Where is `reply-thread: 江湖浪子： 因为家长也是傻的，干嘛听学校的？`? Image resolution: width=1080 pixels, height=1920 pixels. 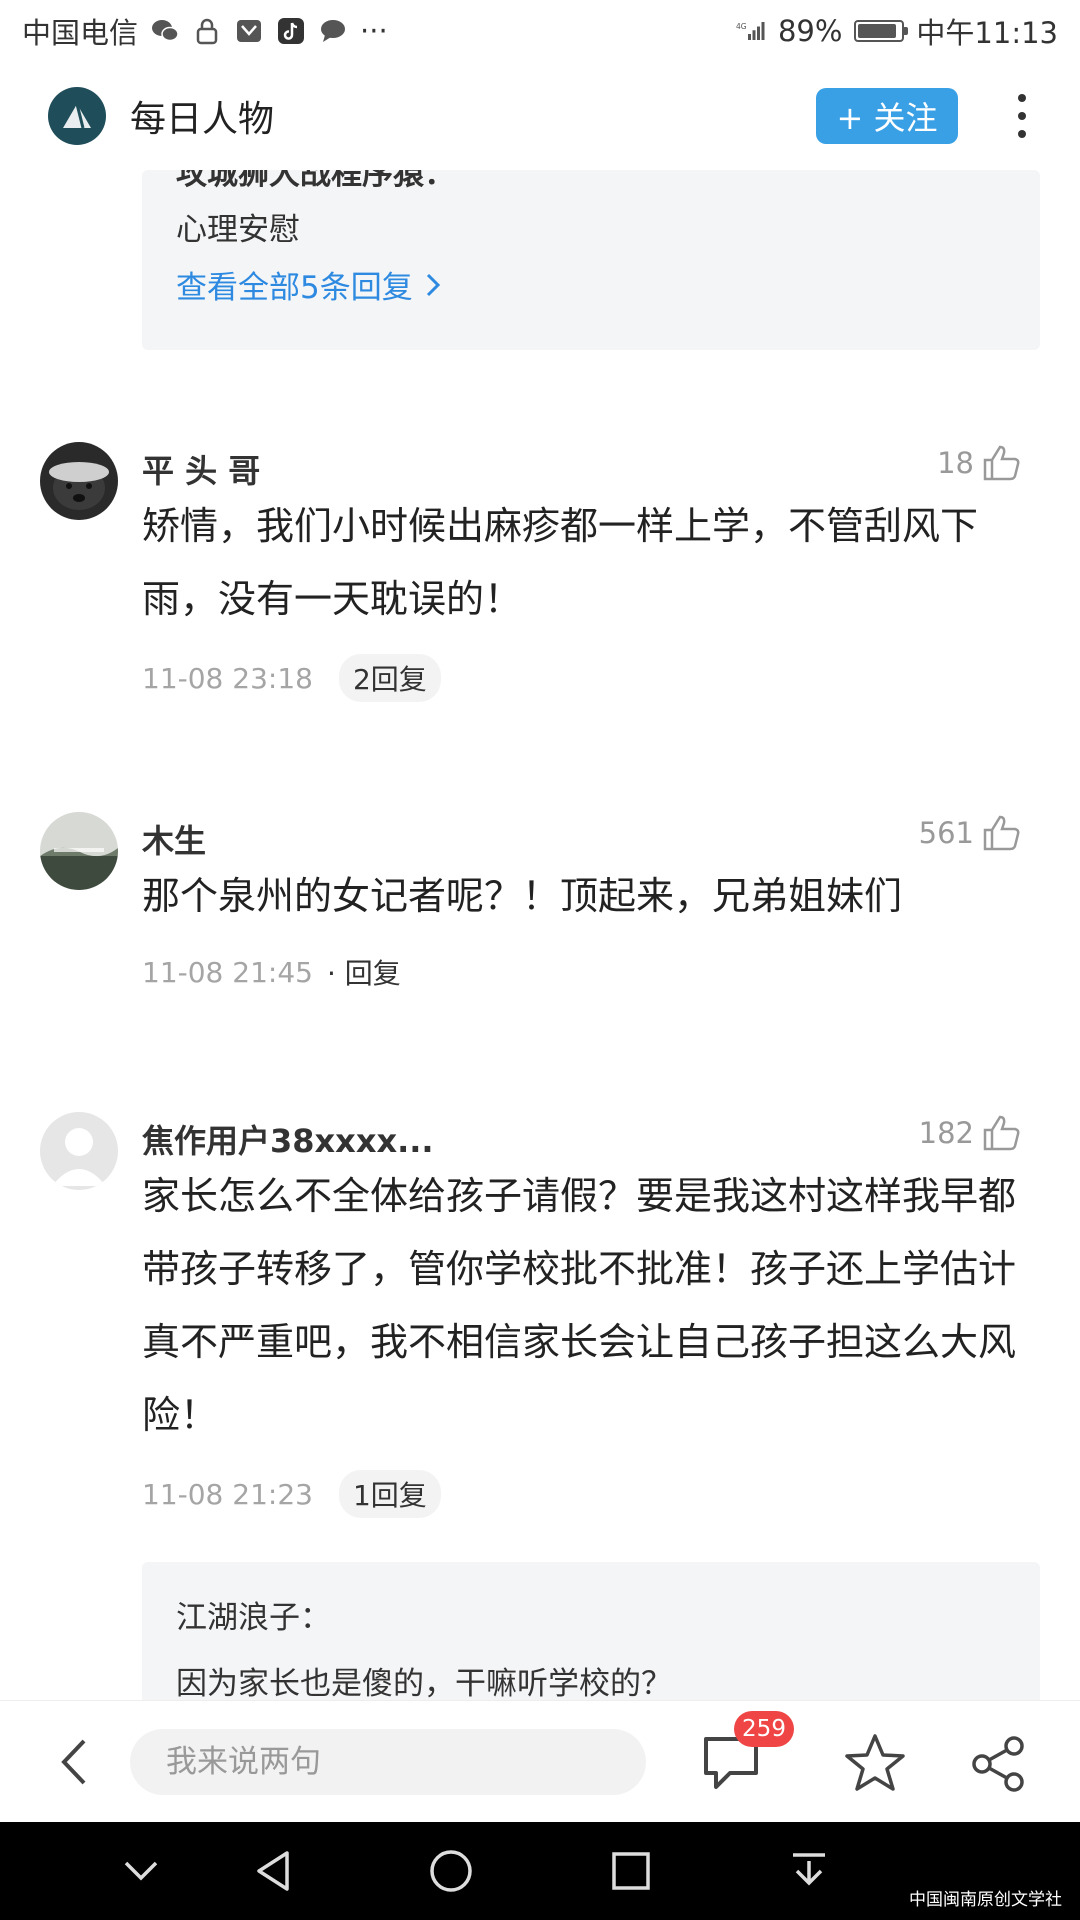
reply-thread: 江湖浪子： 因为家长也是傻的，干嘛听学校的？ is located at coordinates (591, 1631).